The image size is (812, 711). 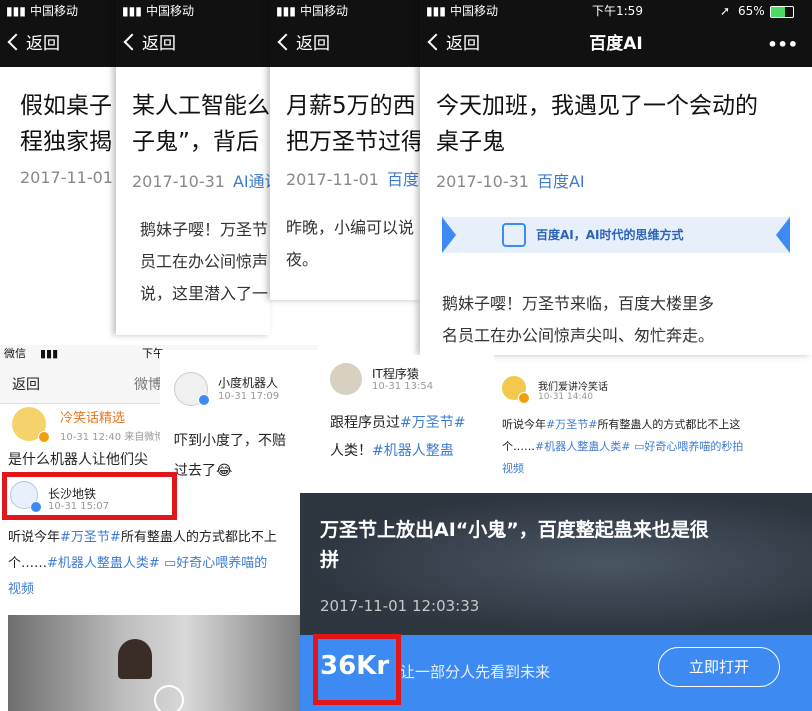 I want to click on kr-slogan: 让一部分人先看到未来, so click(x=475, y=672).